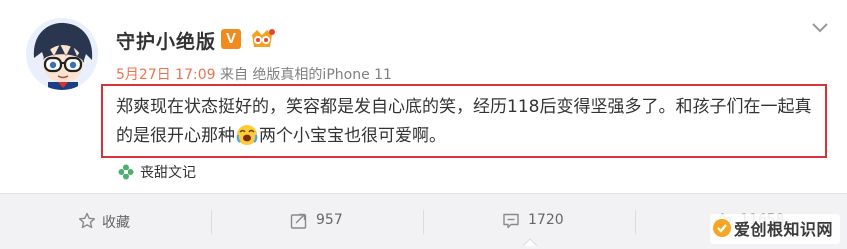  I want to click on vip-member-icon, so click(262, 39).